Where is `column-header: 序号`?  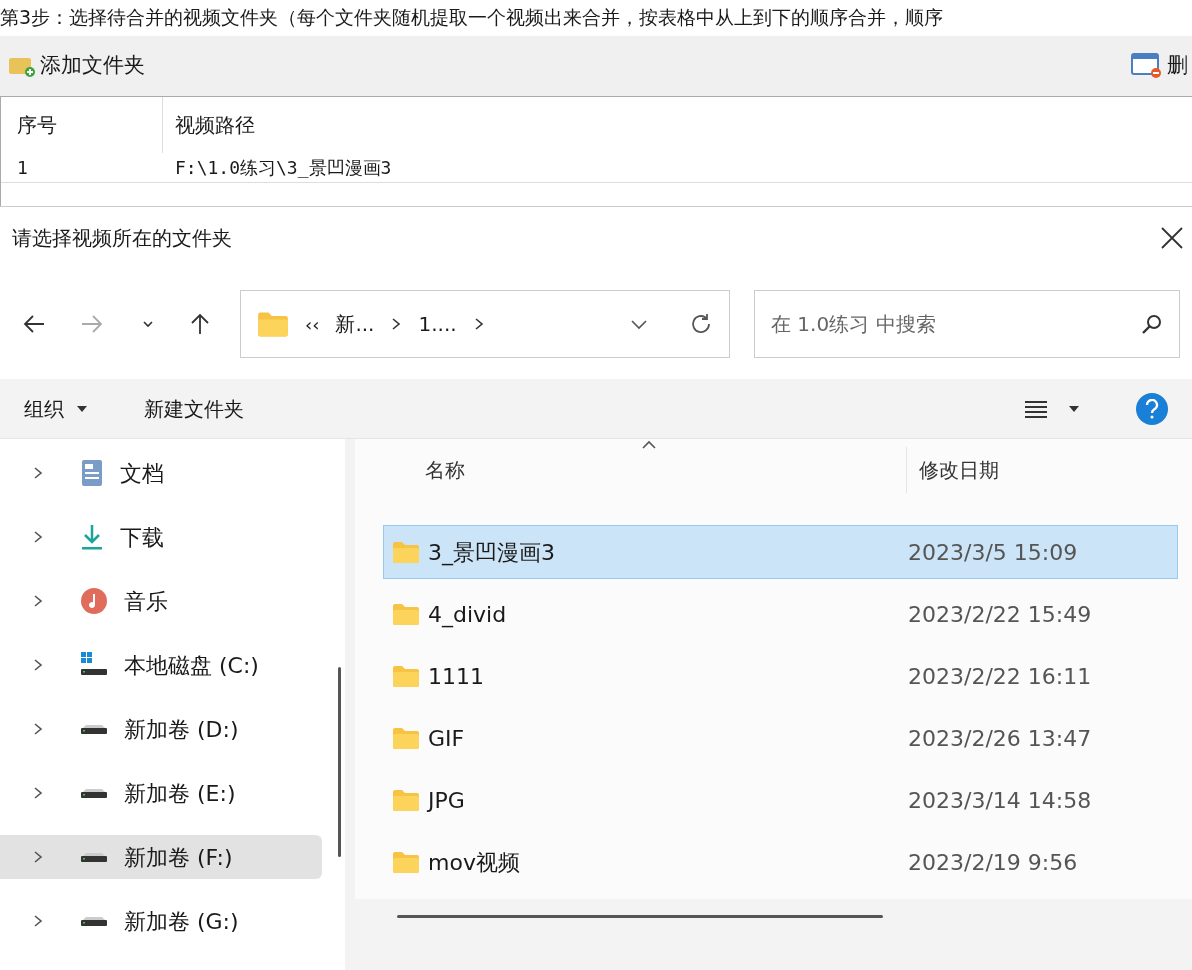 column-header: 序号 is located at coordinates (82, 125).